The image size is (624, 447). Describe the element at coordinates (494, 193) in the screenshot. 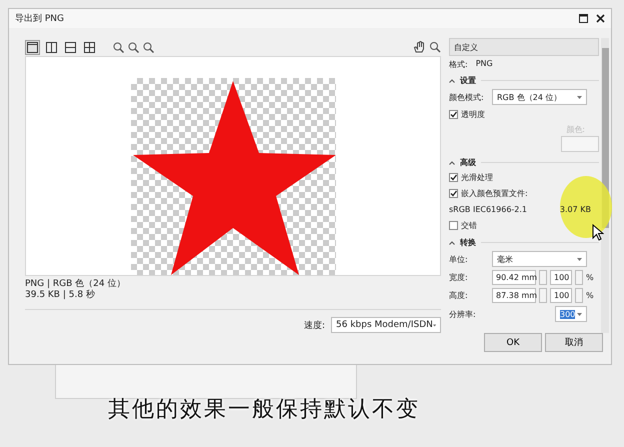

I see `checkbox-label: 嵌入颜色预置文件:` at that location.